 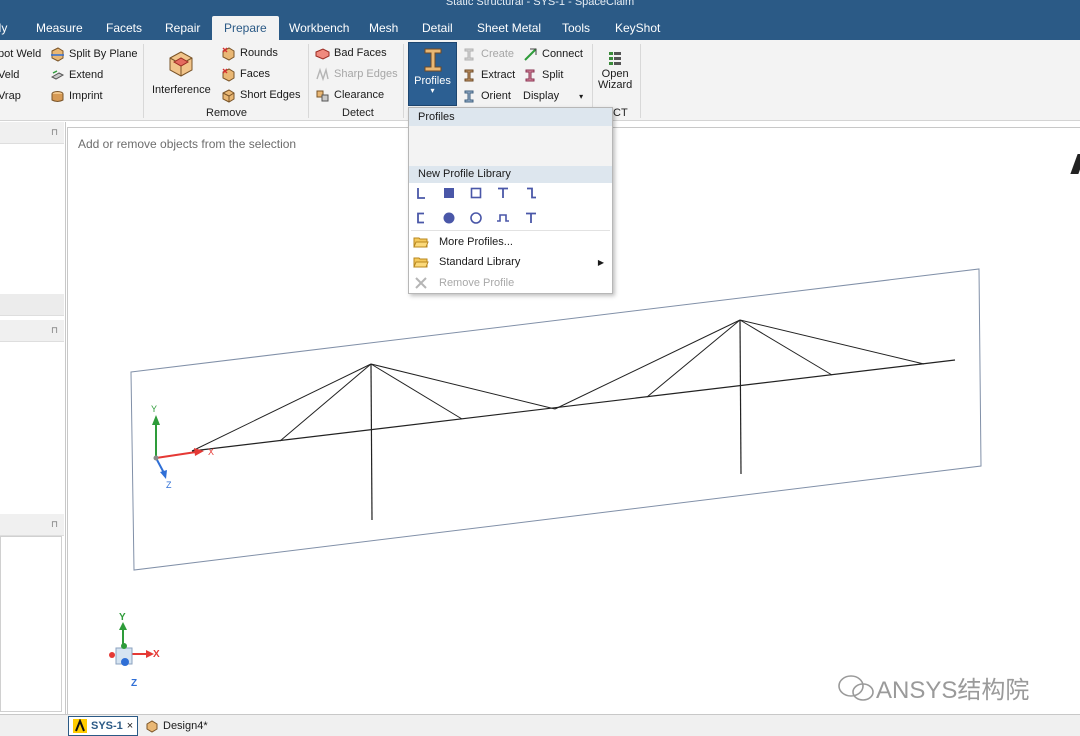 I want to click on standard-library-label: Standard Library, so click(x=480, y=262).